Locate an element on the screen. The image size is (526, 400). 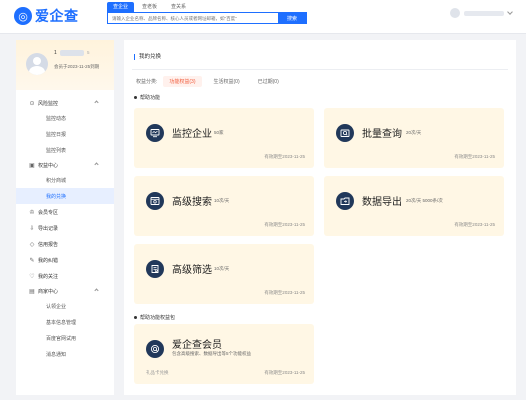
advanced-search-icon is located at coordinates (155, 201).